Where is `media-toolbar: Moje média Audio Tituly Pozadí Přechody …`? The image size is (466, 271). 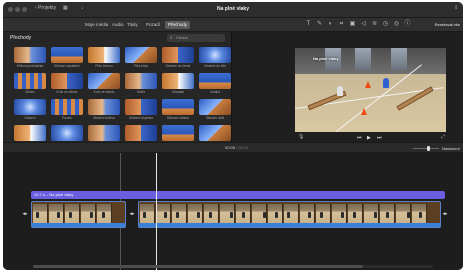 media-toolbar: Moje média Audio Tituly Pozadí Přechody … is located at coordinates (233, 25).